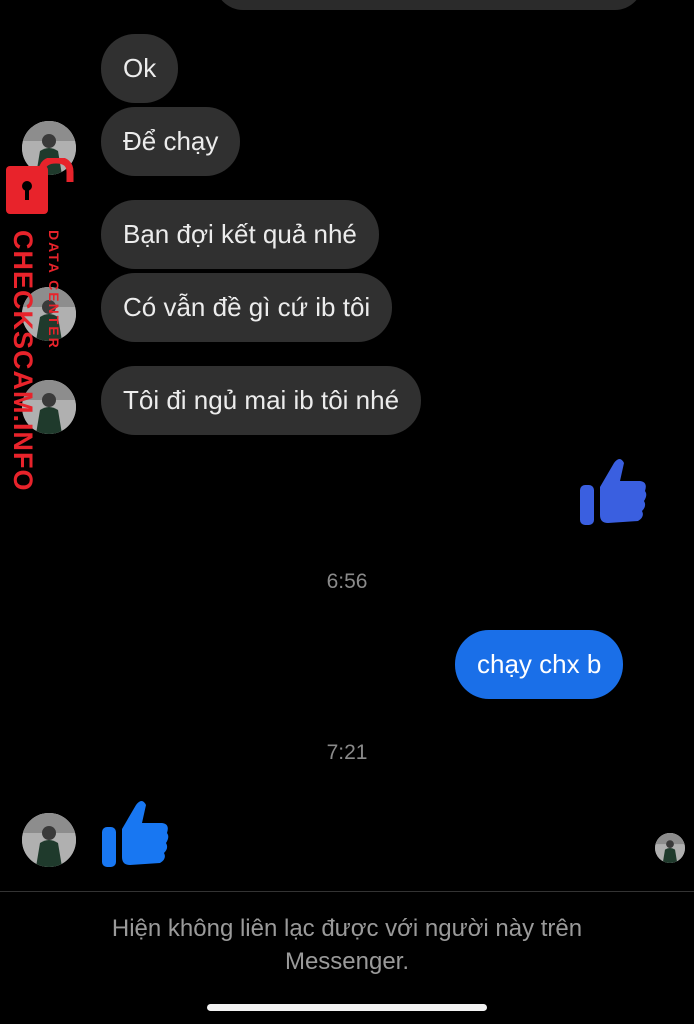 The image size is (694, 1024). What do you see at coordinates (261, 400) in the screenshot?
I see `incoming-message: Tôi đi ngủ mai ib tôi nhé` at bounding box center [261, 400].